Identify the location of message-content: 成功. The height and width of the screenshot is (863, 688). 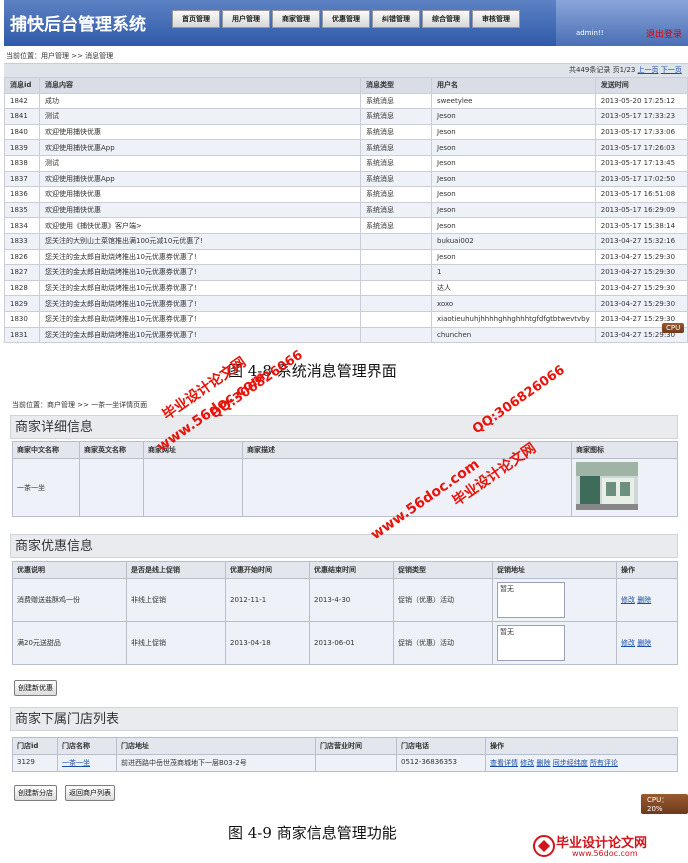
(200, 101).